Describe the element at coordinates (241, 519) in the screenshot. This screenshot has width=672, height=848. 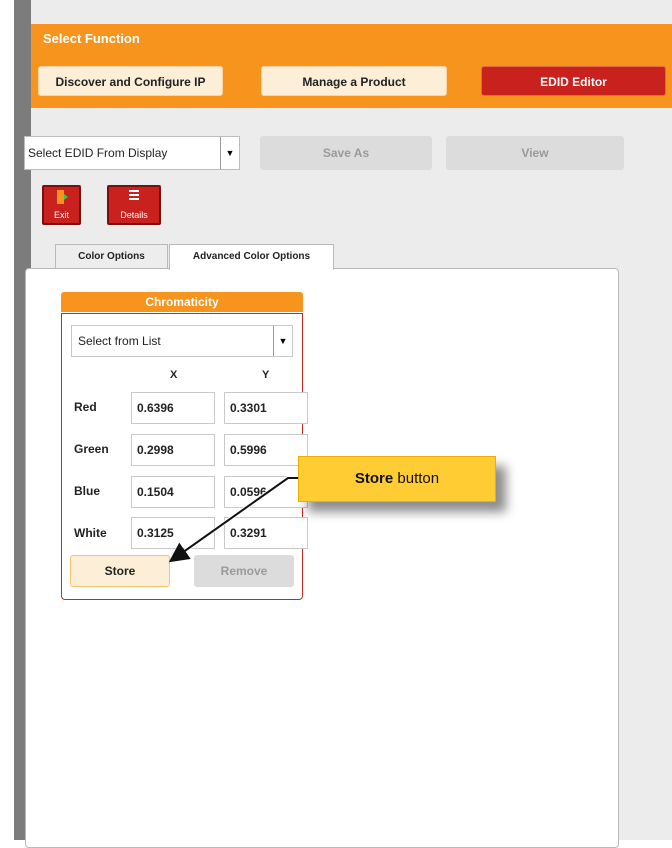
I see `callout-arrow` at that location.